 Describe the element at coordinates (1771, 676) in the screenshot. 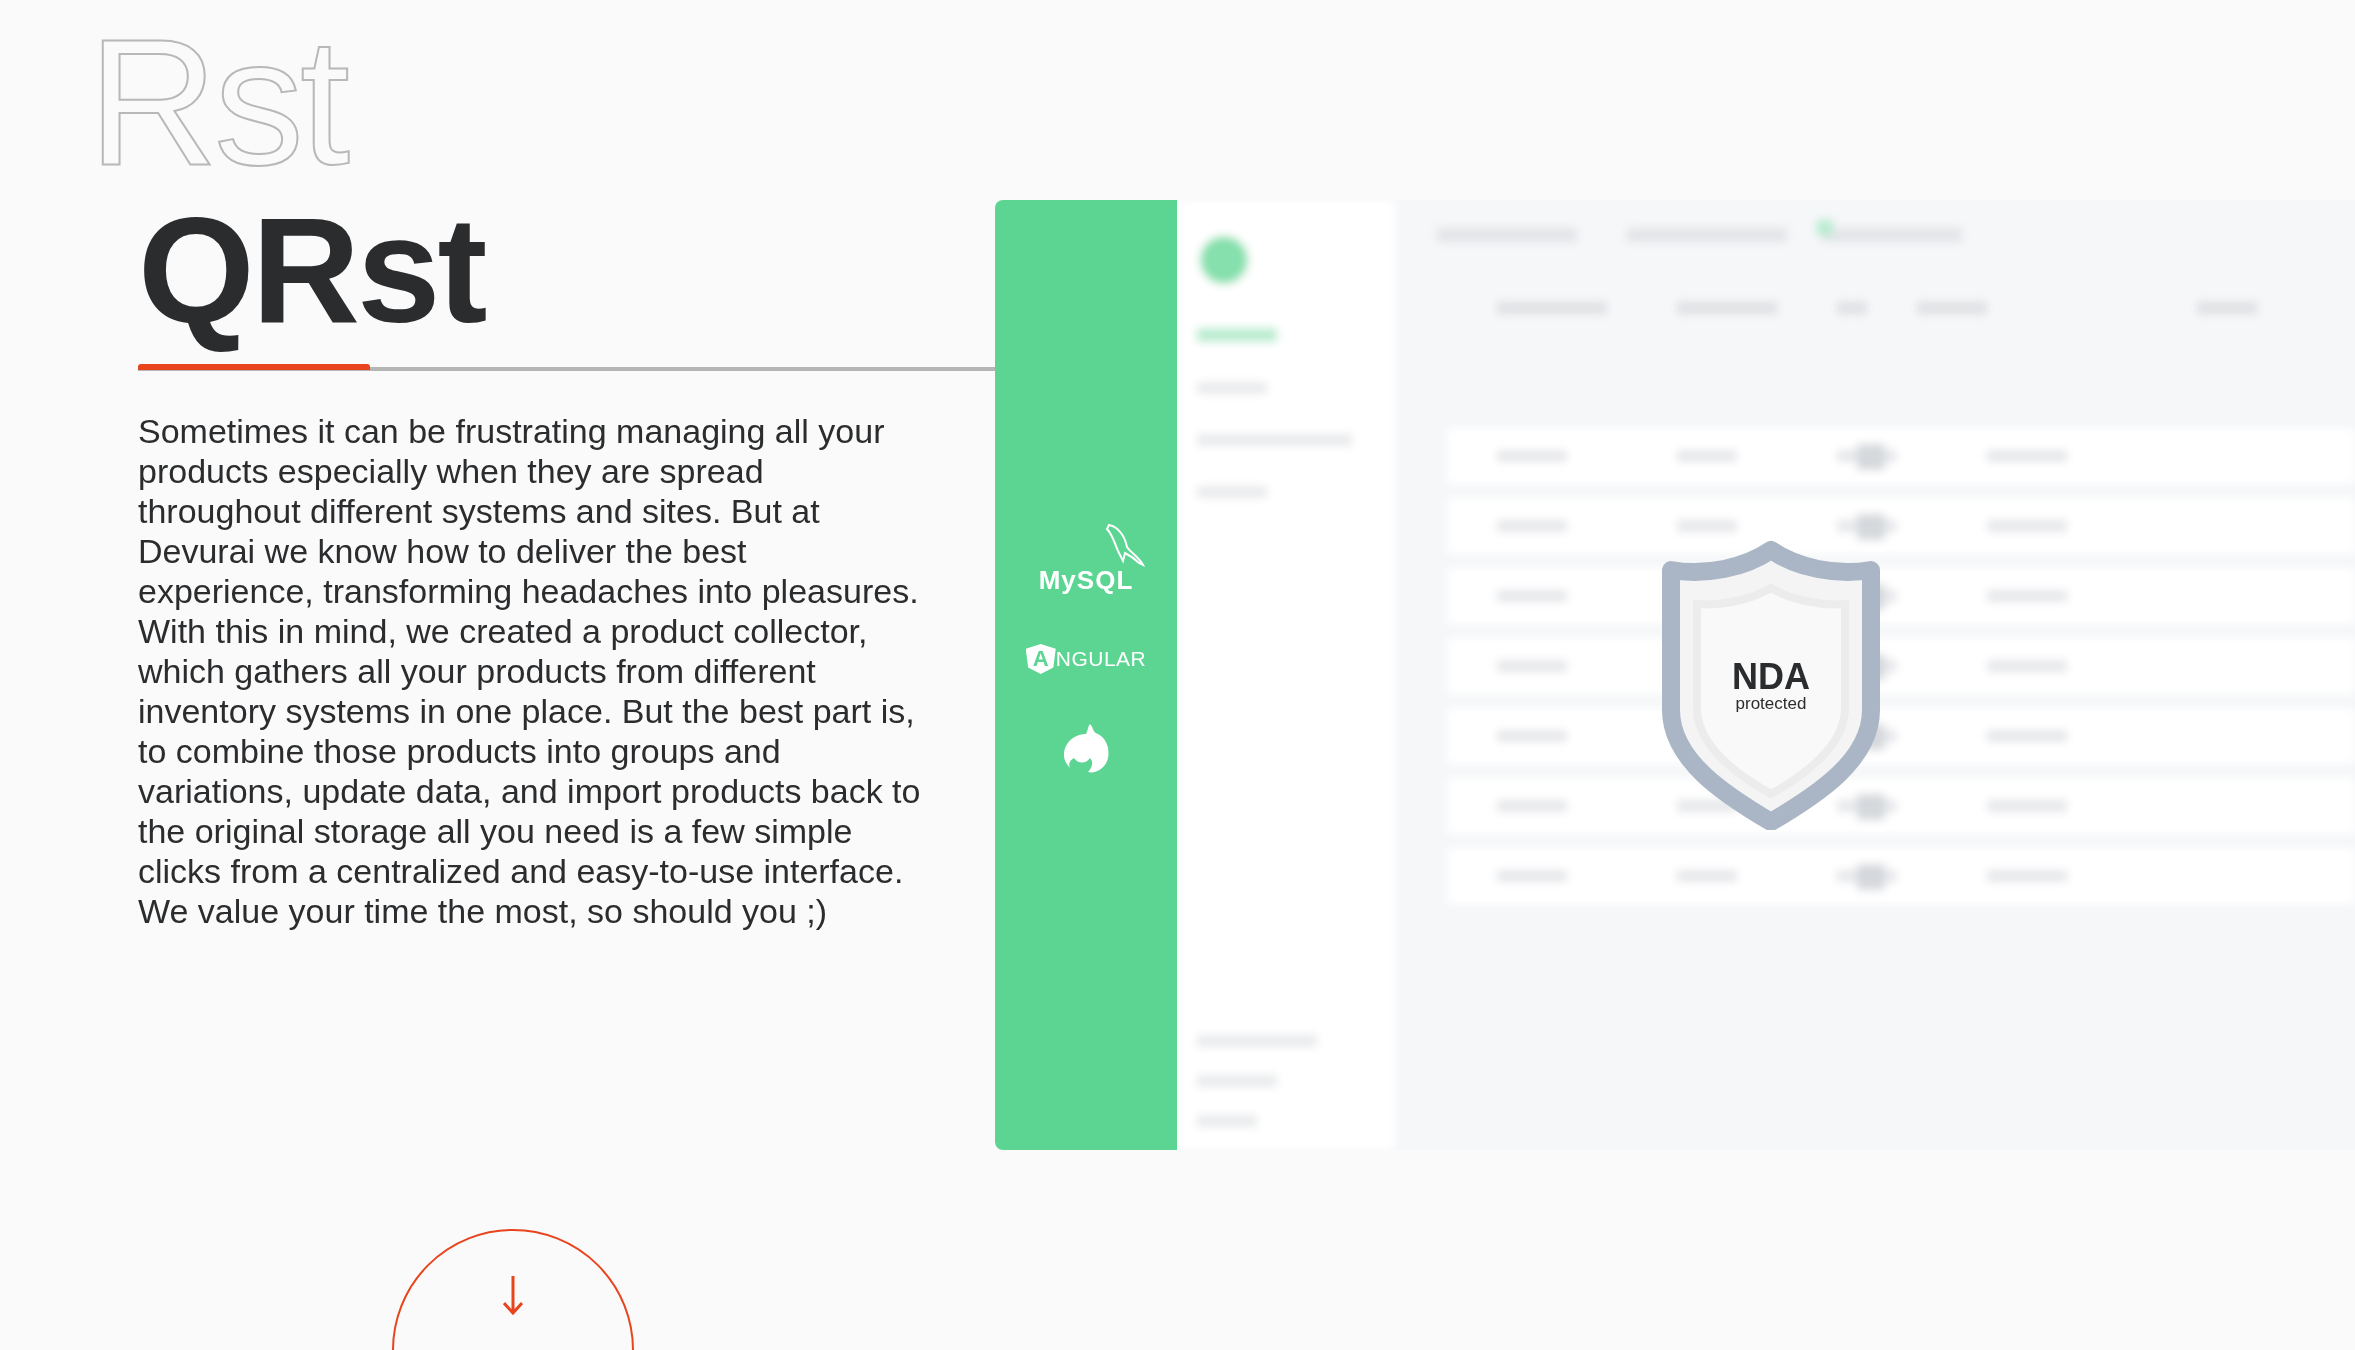

I see `nda-title: NDA` at that location.